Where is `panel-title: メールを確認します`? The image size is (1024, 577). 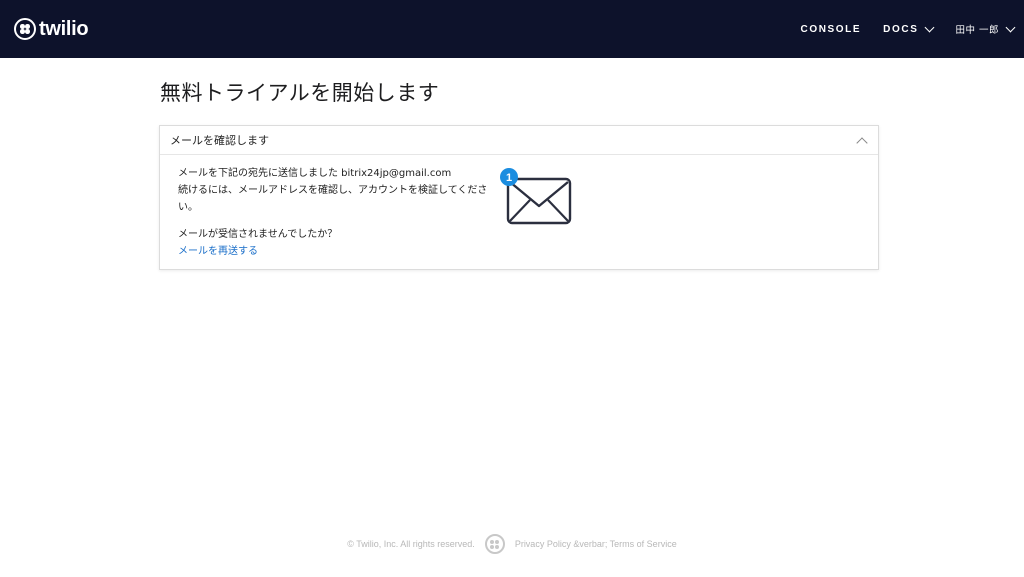 panel-title: メールを確認します is located at coordinates (219, 140).